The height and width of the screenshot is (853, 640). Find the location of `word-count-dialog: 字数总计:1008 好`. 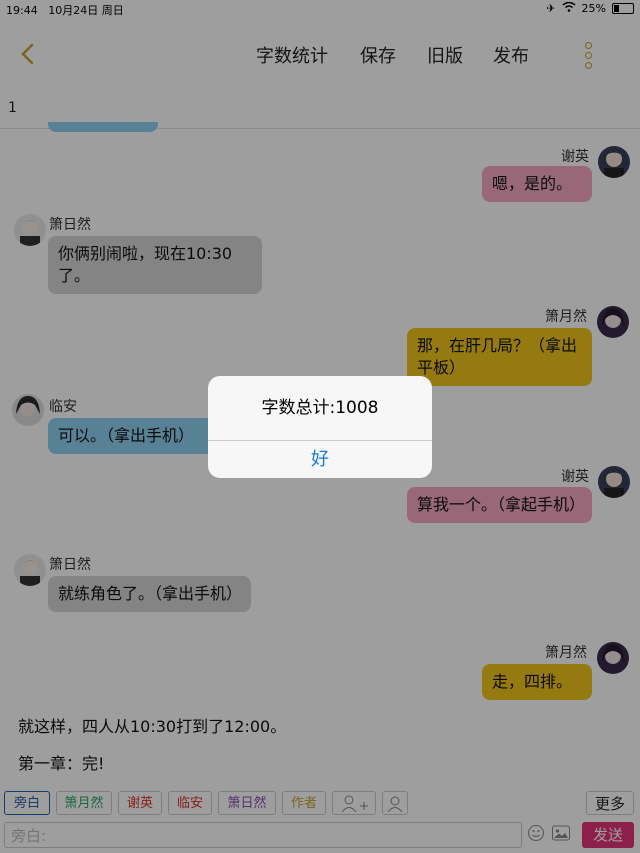

word-count-dialog: 字数总计:1008 好 is located at coordinates (320, 427).